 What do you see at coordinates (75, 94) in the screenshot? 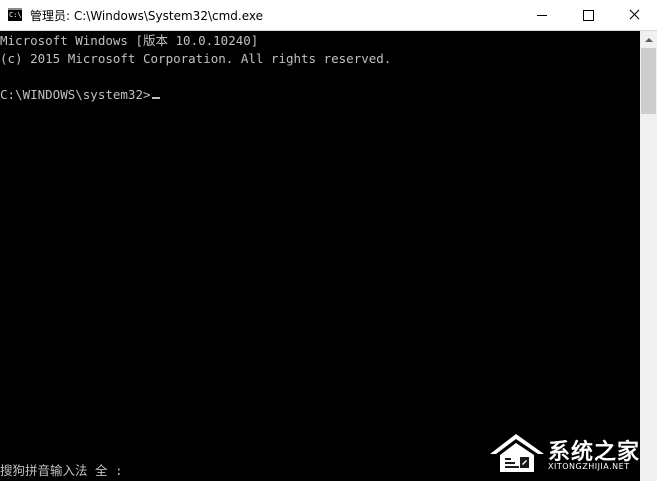
I see `console-prompt: C:\WINDOWS\system32>` at bounding box center [75, 94].